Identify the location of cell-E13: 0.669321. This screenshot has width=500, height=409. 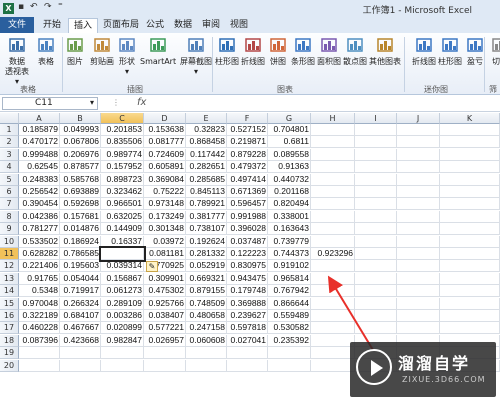
(206, 278).